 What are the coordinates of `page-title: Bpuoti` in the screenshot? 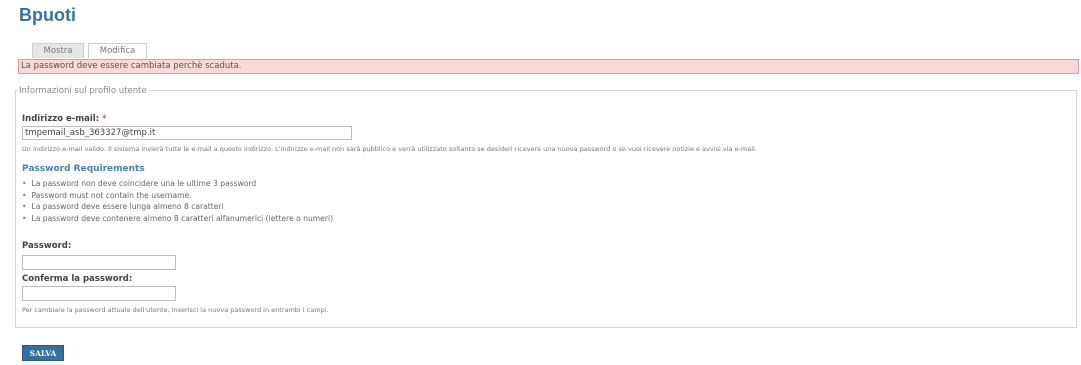 It's located at (47, 15).